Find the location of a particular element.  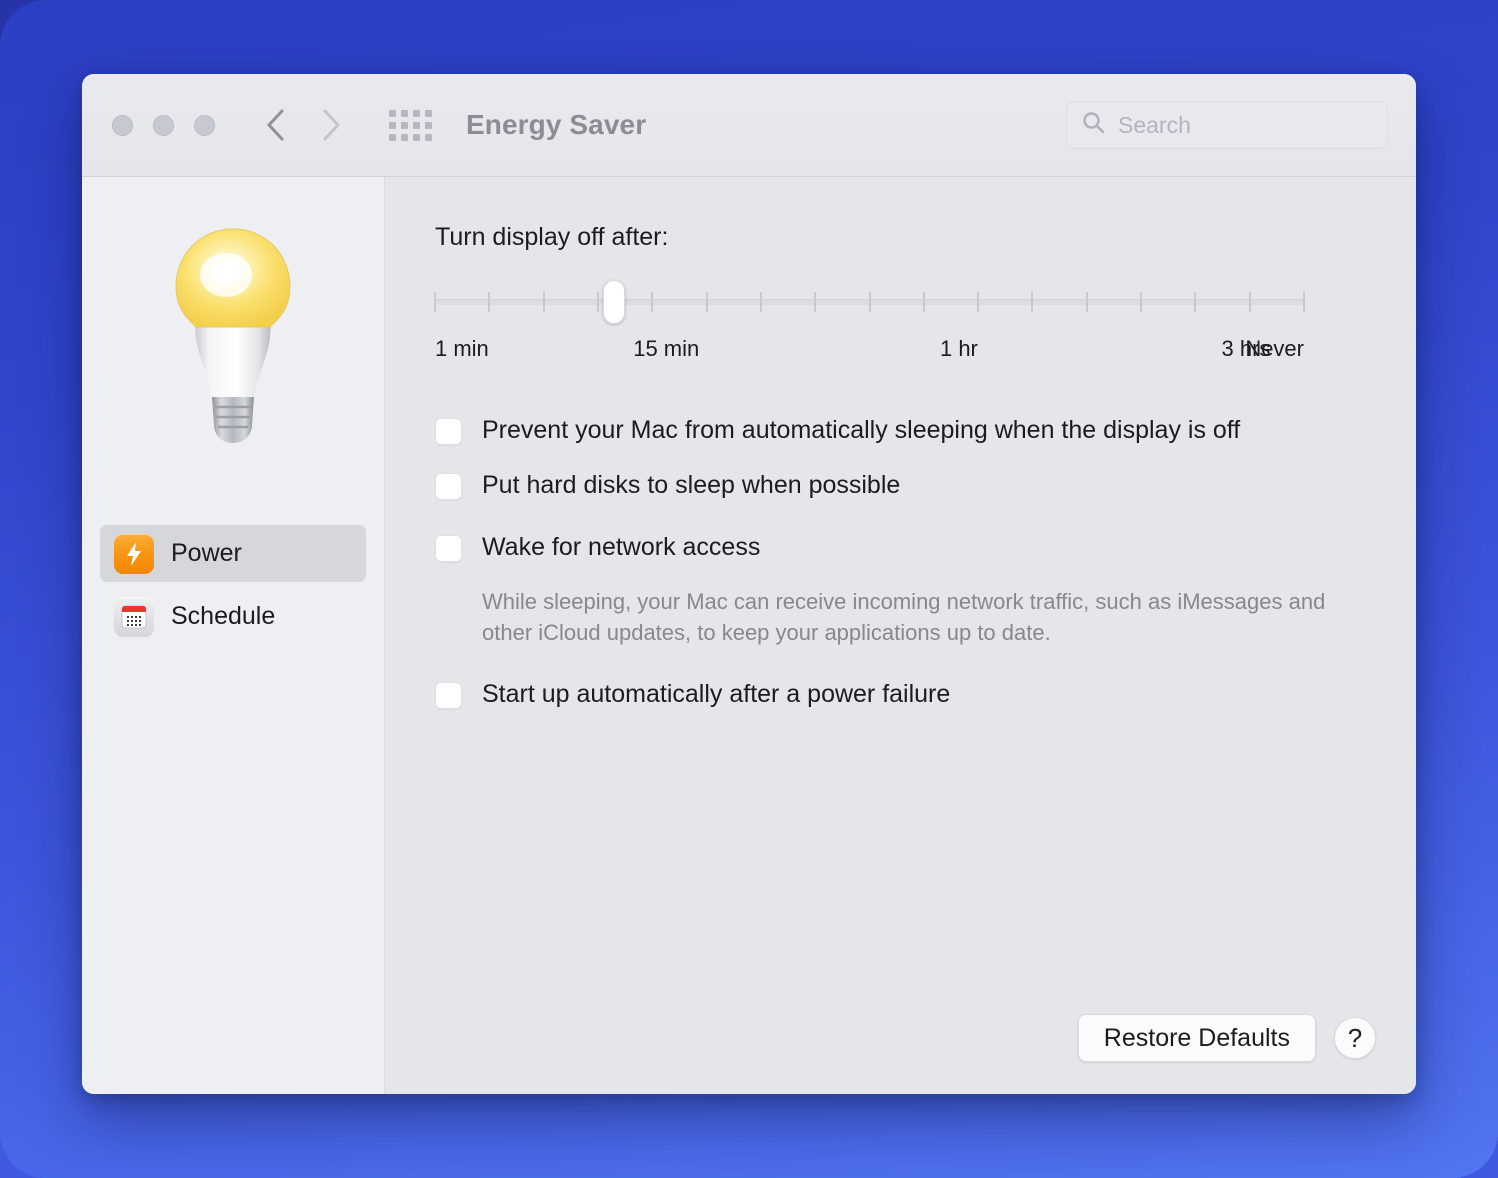

sidebar-list: Power Schedule is located at coordinates (233, 585).